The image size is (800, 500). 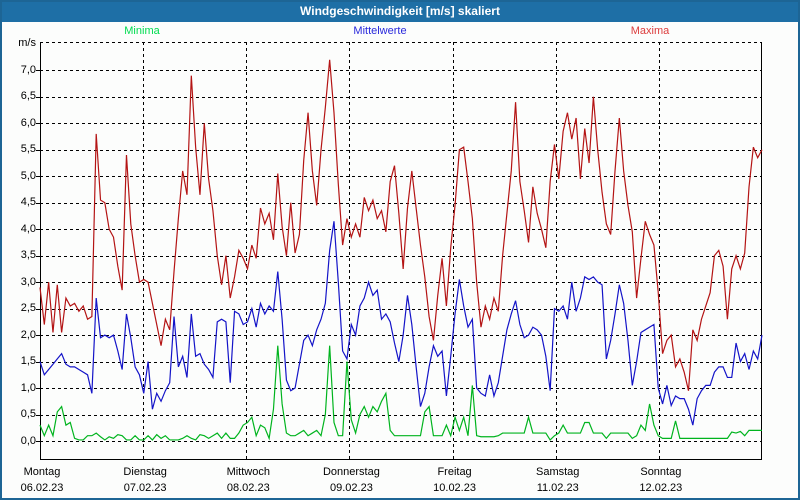 What do you see at coordinates (557, 472) in the screenshot?
I see `x-day-label: Samstag` at bounding box center [557, 472].